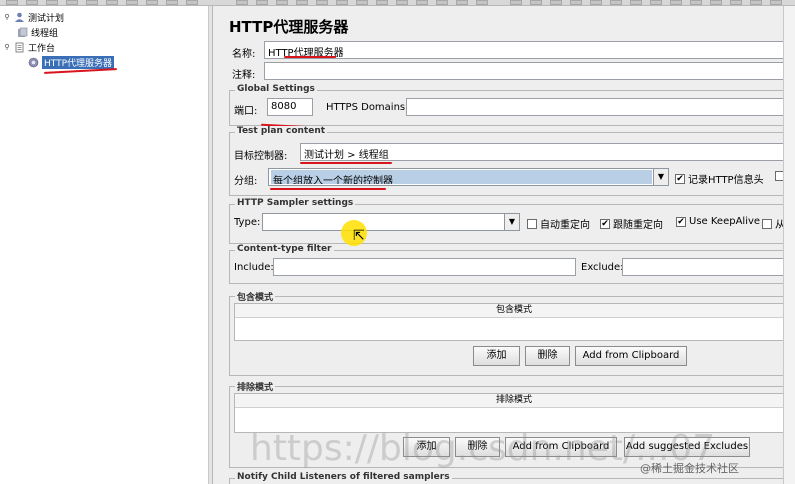 This screenshot has height=484, width=795. Describe the element at coordinates (46, 18) in the screenshot. I see `tree-item-label: 测试计划` at that location.